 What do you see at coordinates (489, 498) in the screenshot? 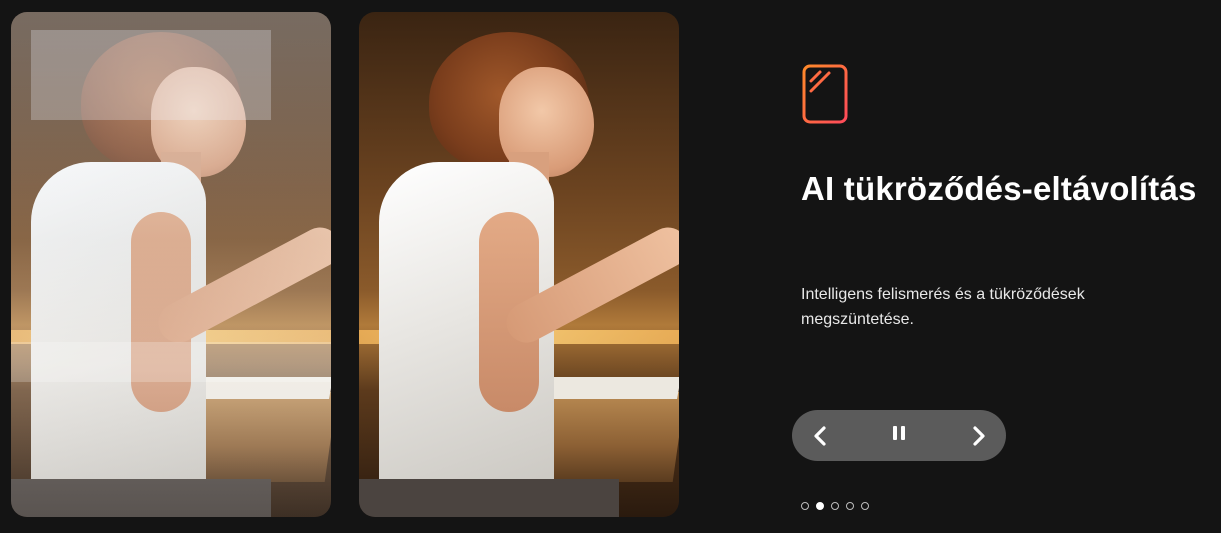
I see `pants` at bounding box center [489, 498].